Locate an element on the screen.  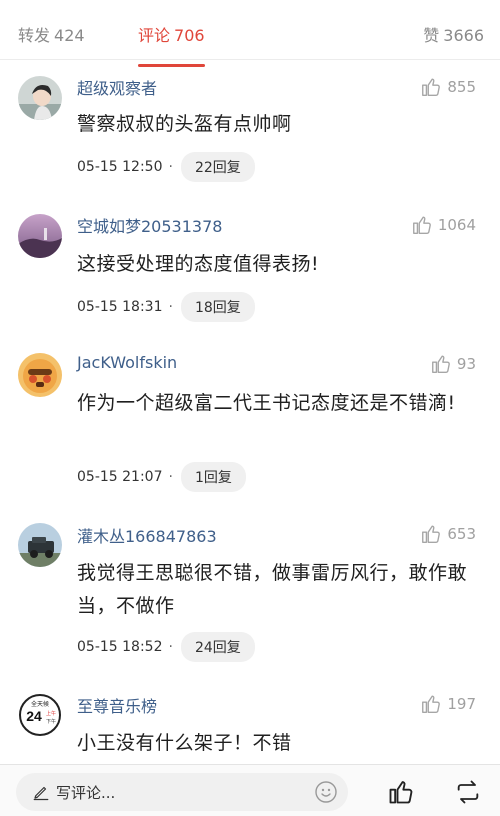
tab-repost-count: 424 is located at coordinates (69, 35).